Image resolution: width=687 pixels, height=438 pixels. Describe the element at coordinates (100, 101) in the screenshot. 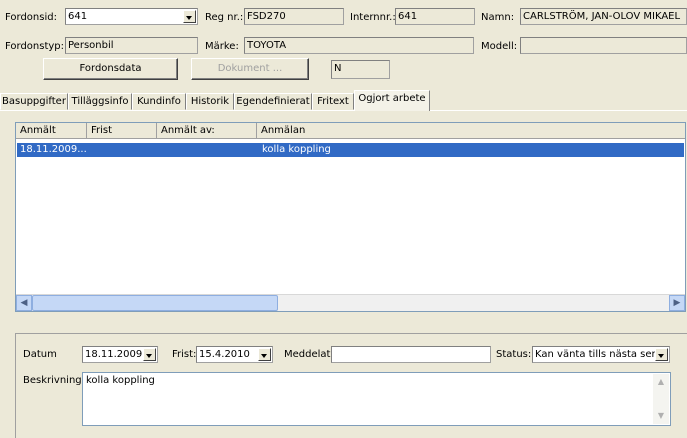

I see `tab-tillaggsinfo: Tilläggsinfo` at that location.